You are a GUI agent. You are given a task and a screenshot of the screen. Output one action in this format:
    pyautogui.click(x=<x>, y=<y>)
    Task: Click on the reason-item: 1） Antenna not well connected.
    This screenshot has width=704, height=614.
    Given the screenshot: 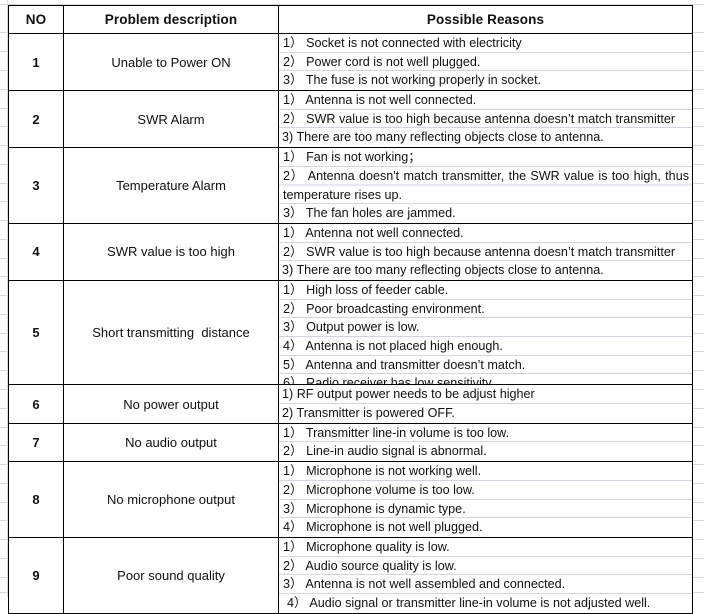 What is the action you would take?
    pyautogui.click(x=485, y=233)
    